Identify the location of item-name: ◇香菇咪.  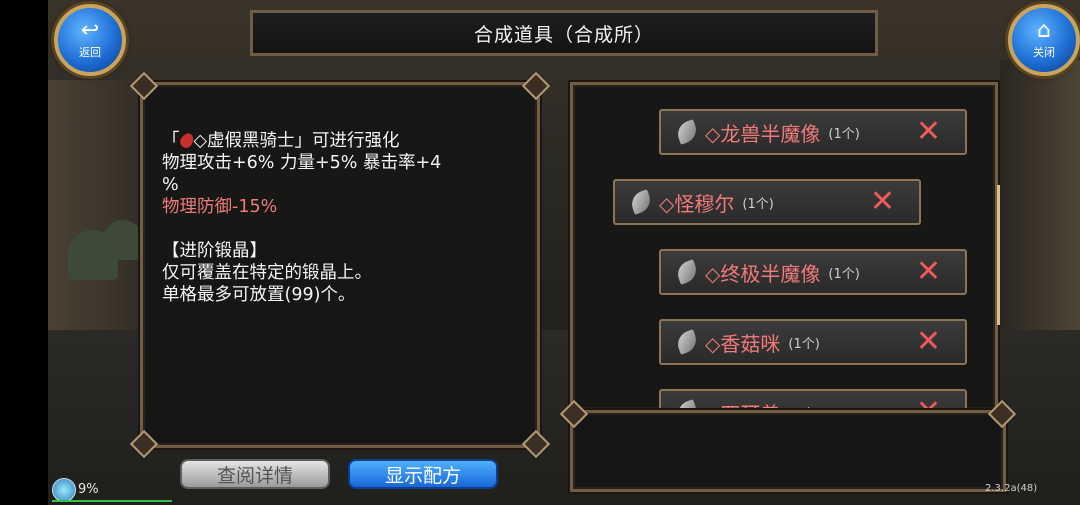
(743, 343).